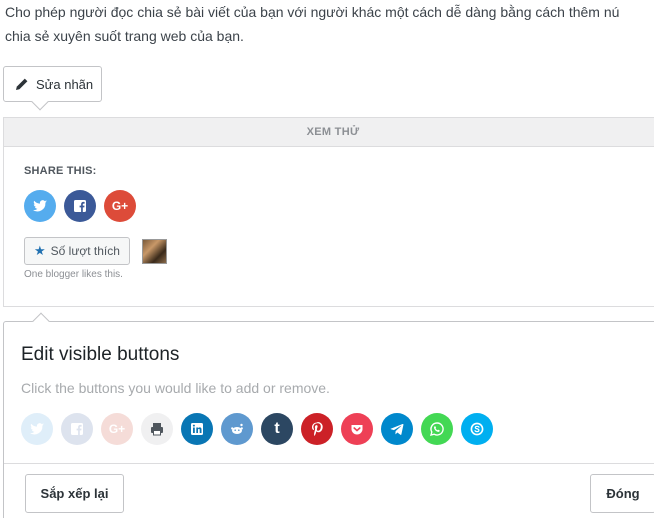 The width and height of the screenshot is (654, 518). What do you see at coordinates (197, 429) in the screenshot?
I see `linkedin-icon` at bounding box center [197, 429].